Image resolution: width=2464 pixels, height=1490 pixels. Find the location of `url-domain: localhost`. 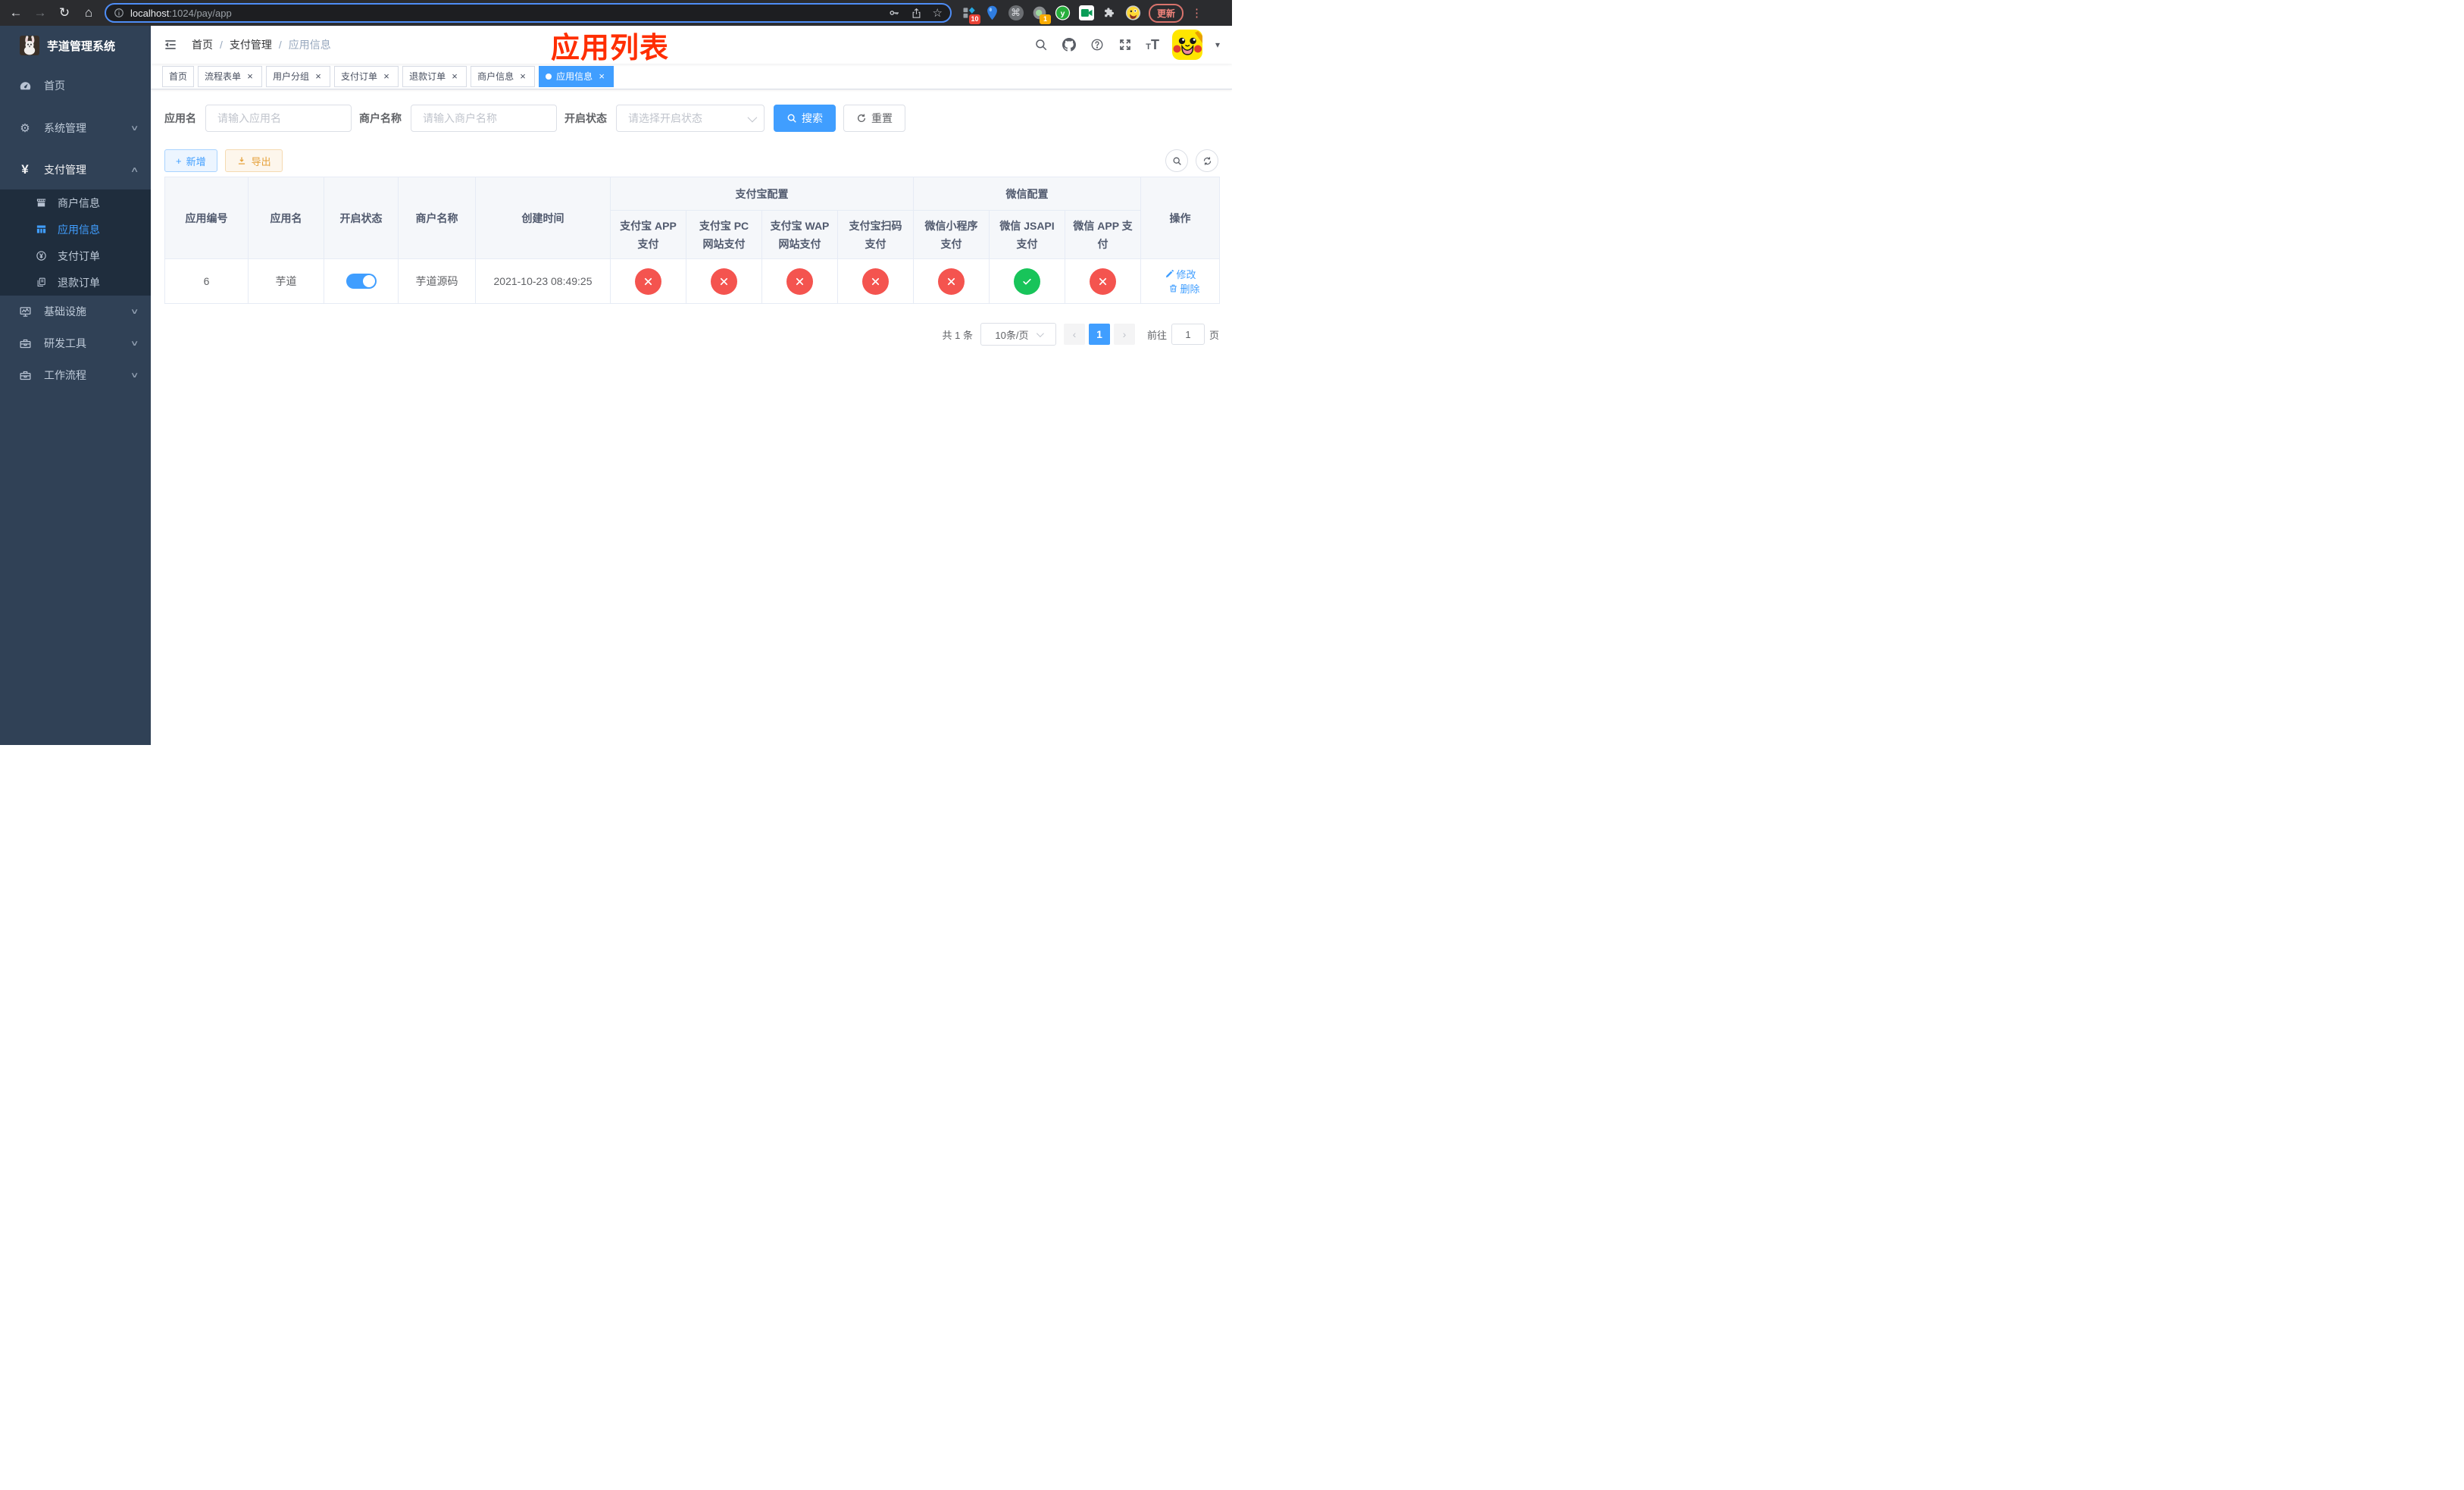

url-domain: localhost is located at coordinates (150, 13).